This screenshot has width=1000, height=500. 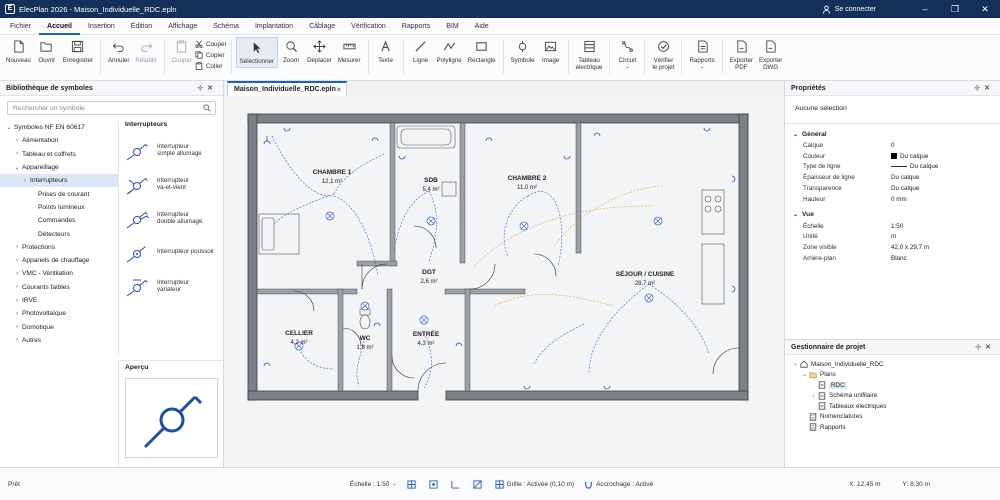 What do you see at coordinates (478, 484) in the screenshot?
I see `polar-toggle-icon-button` at bounding box center [478, 484].